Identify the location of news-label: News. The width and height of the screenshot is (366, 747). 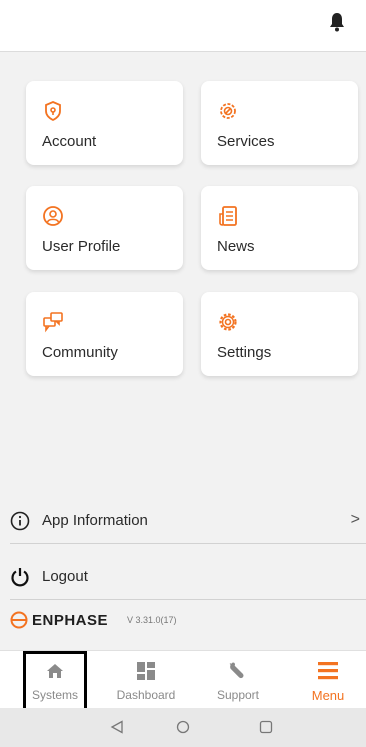
(236, 246).